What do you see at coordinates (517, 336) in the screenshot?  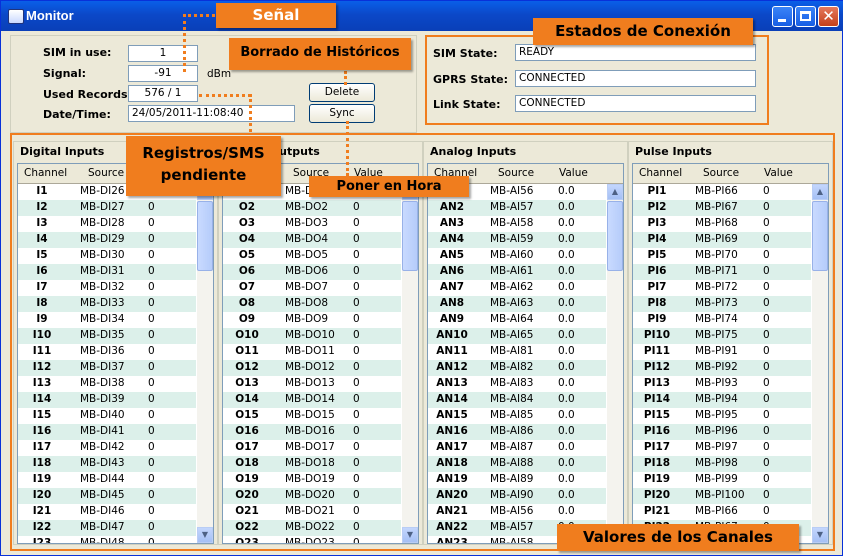 I see `table-row: AN10 MB-AI65 0.0` at bounding box center [517, 336].